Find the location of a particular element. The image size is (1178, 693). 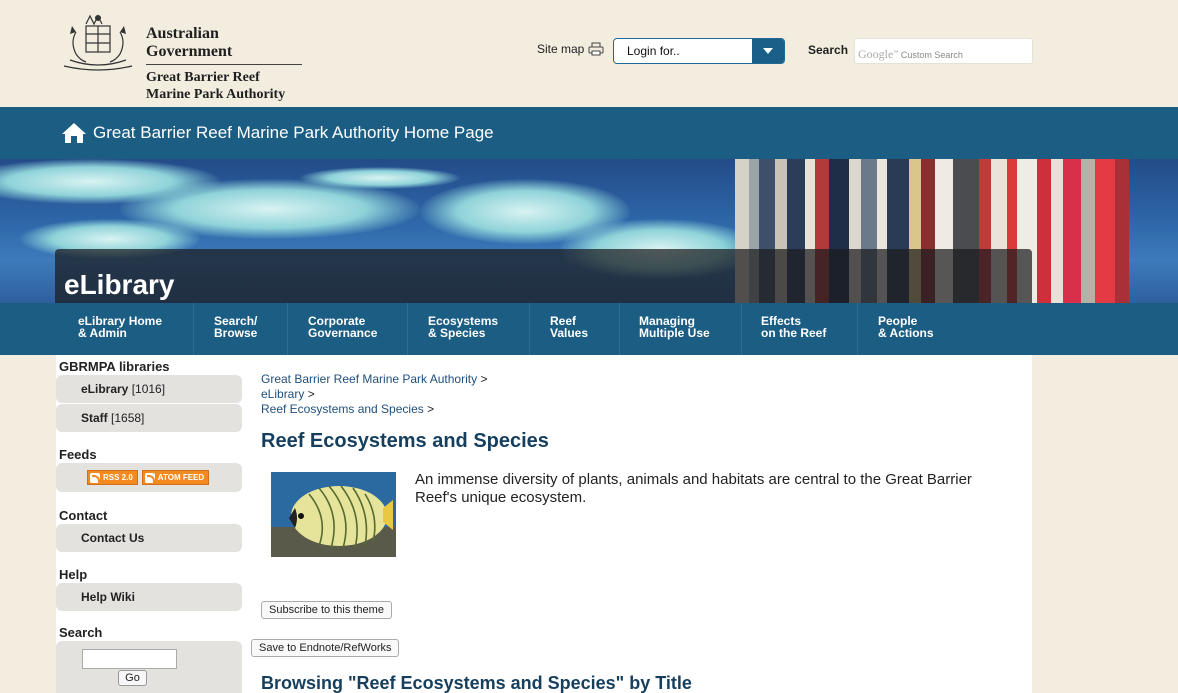

sidebar-search-input is located at coordinates (129, 659).